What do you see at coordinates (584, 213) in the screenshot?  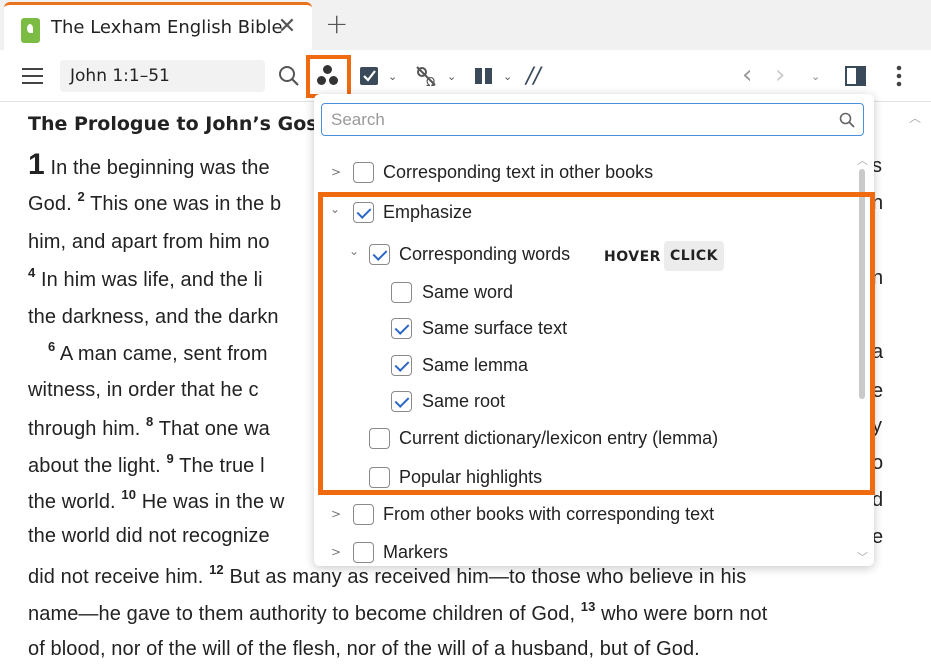 I see `filter-item-emphasize: ⌄ Emphasize` at bounding box center [584, 213].